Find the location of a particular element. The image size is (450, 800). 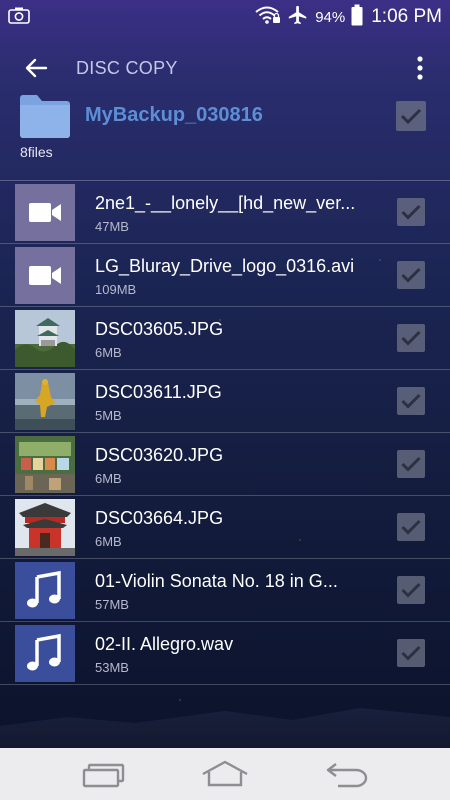

file-name: DSC03620.JPG is located at coordinates (159, 455).